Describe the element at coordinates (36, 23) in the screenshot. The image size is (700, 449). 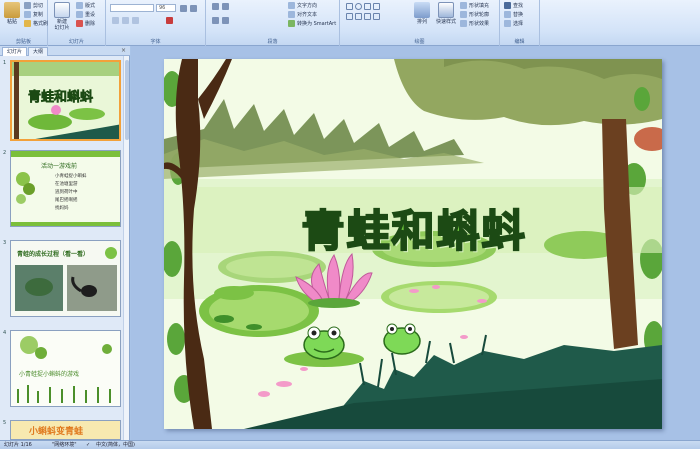
I see `format-painter-button: 格式刷` at that location.